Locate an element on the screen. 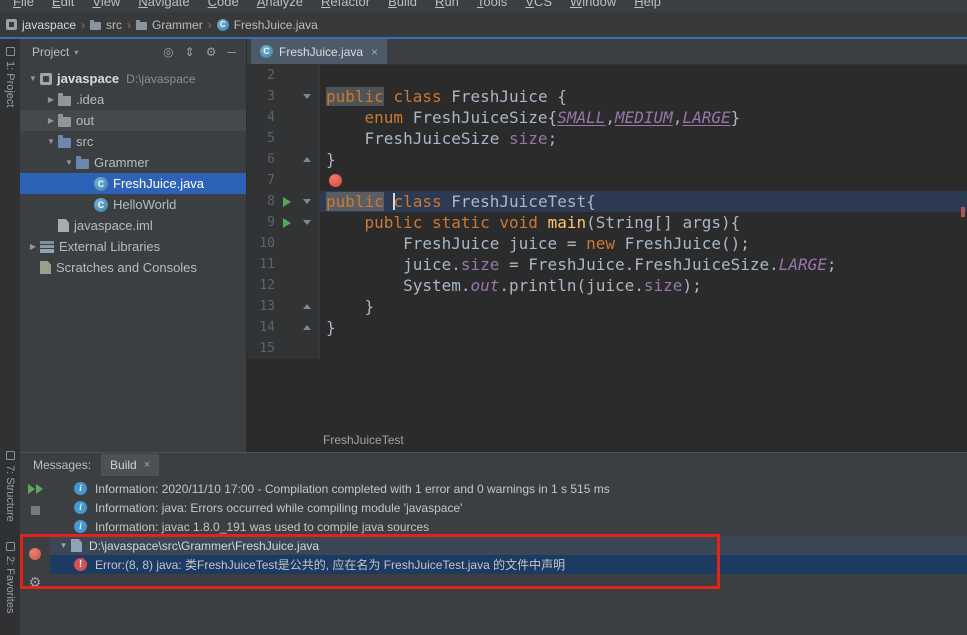 The width and height of the screenshot is (967, 635). settings-gear-icon: ⚙ is located at coordinates (35, 582).